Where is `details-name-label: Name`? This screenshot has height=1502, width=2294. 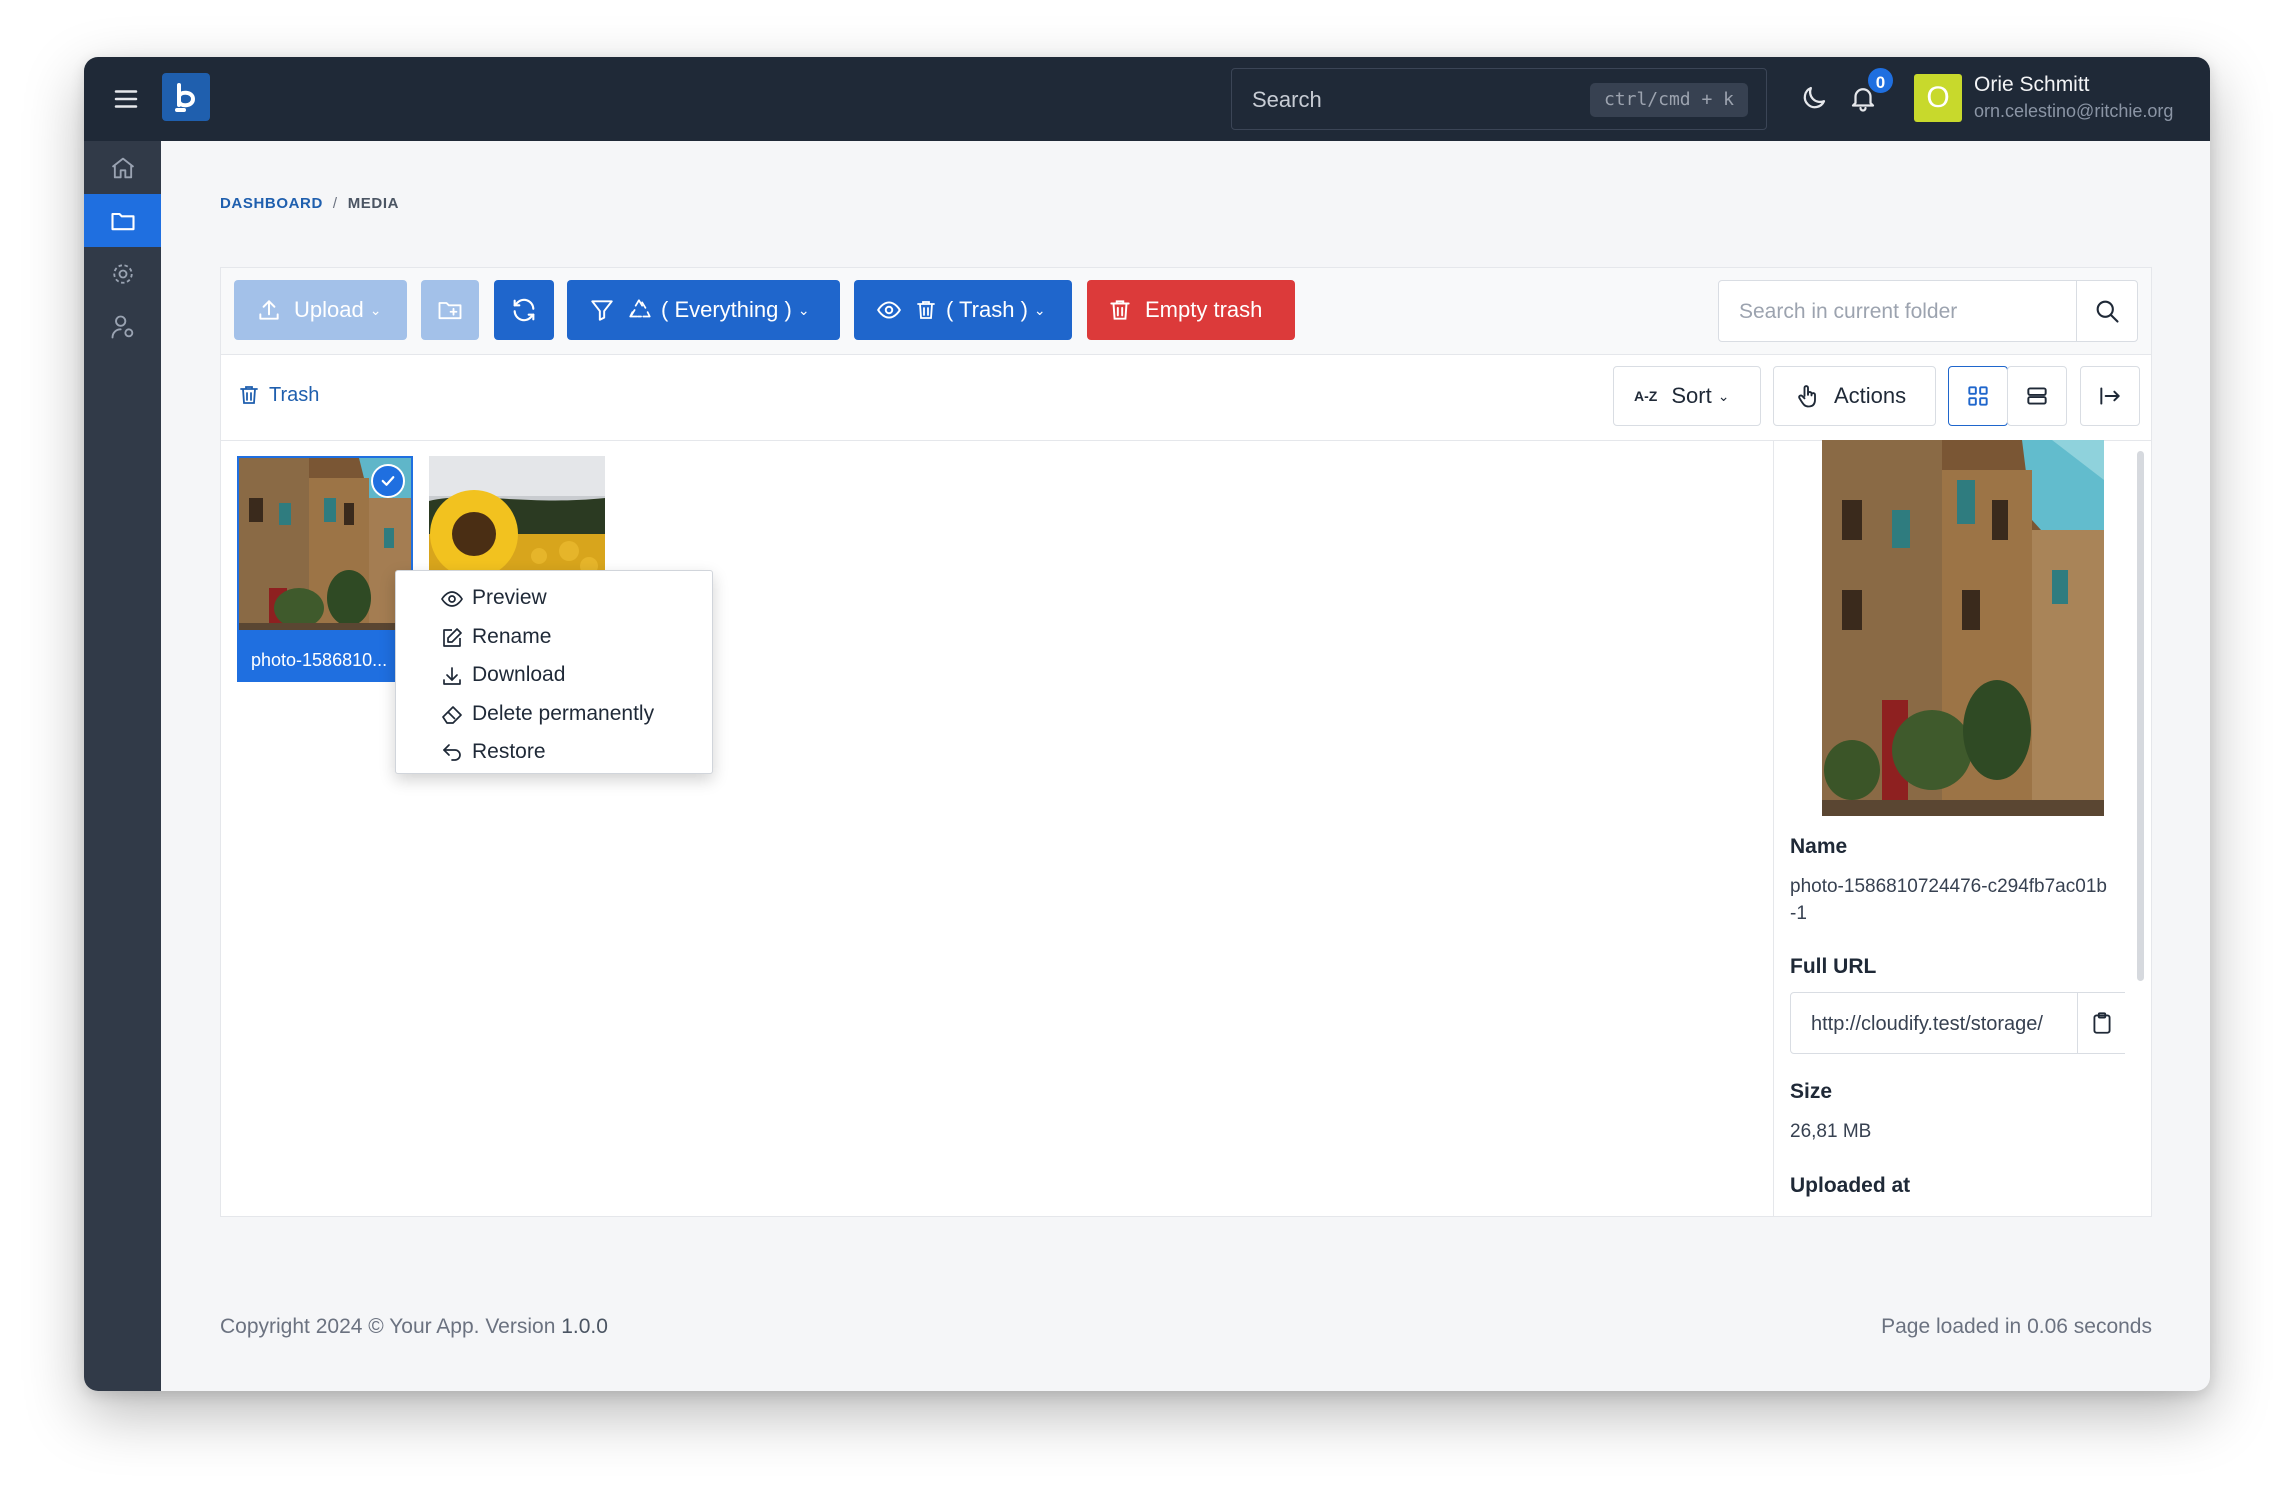
details-name-label: Name is located at coordinates (1819, 846).